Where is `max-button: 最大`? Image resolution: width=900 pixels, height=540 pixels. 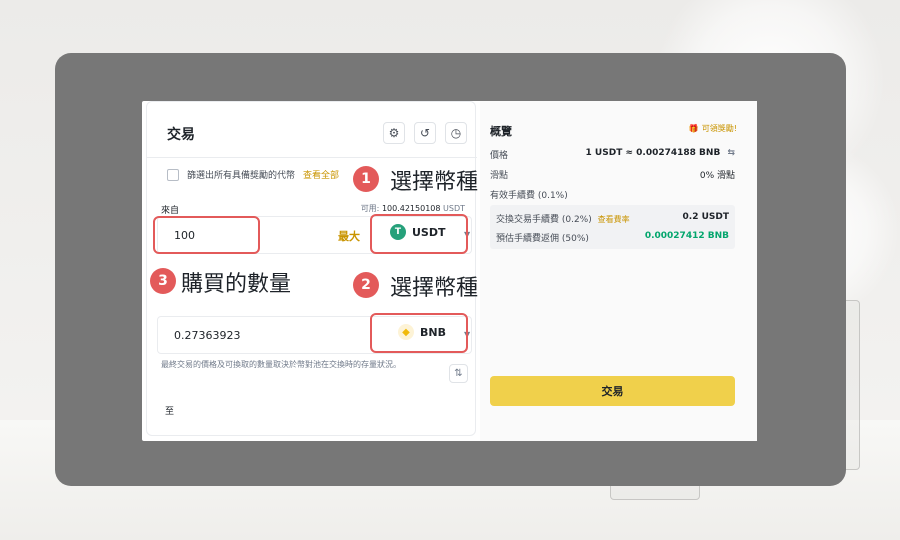 max-button: 最大 is located at coordinates (349, 236).